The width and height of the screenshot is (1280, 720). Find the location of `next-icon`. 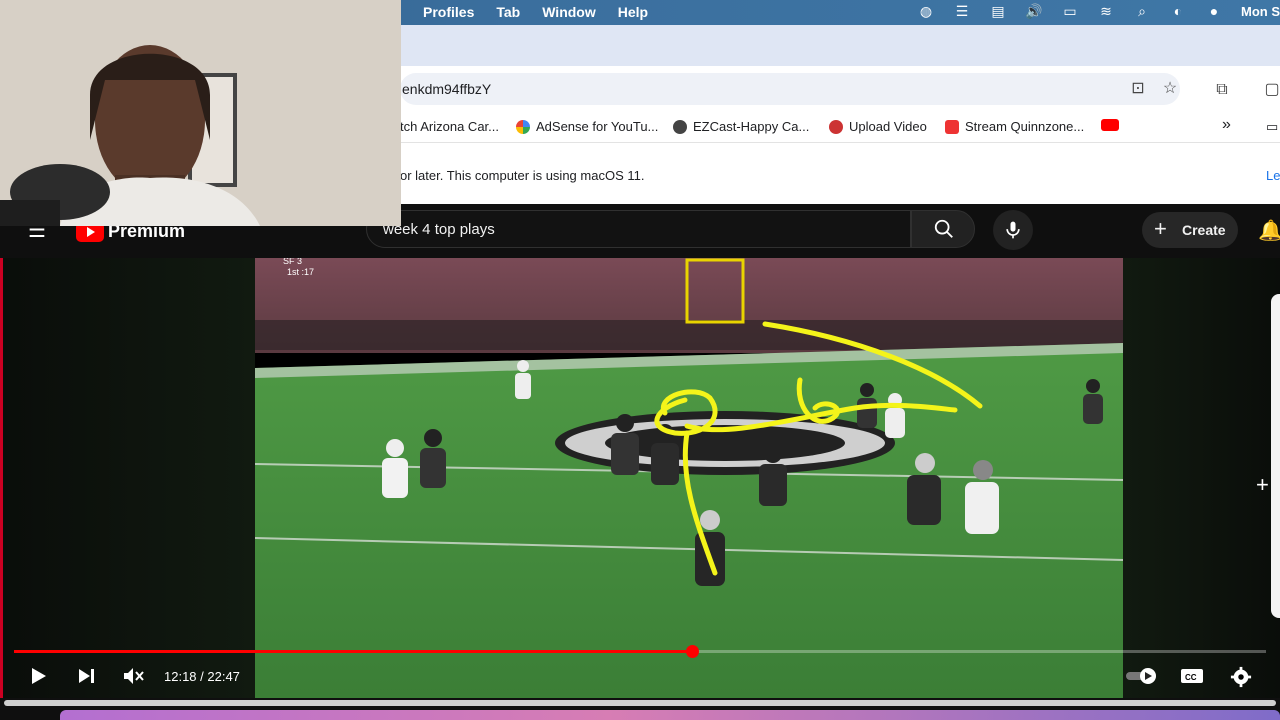

next-icon is located at coordinates (86, 676).